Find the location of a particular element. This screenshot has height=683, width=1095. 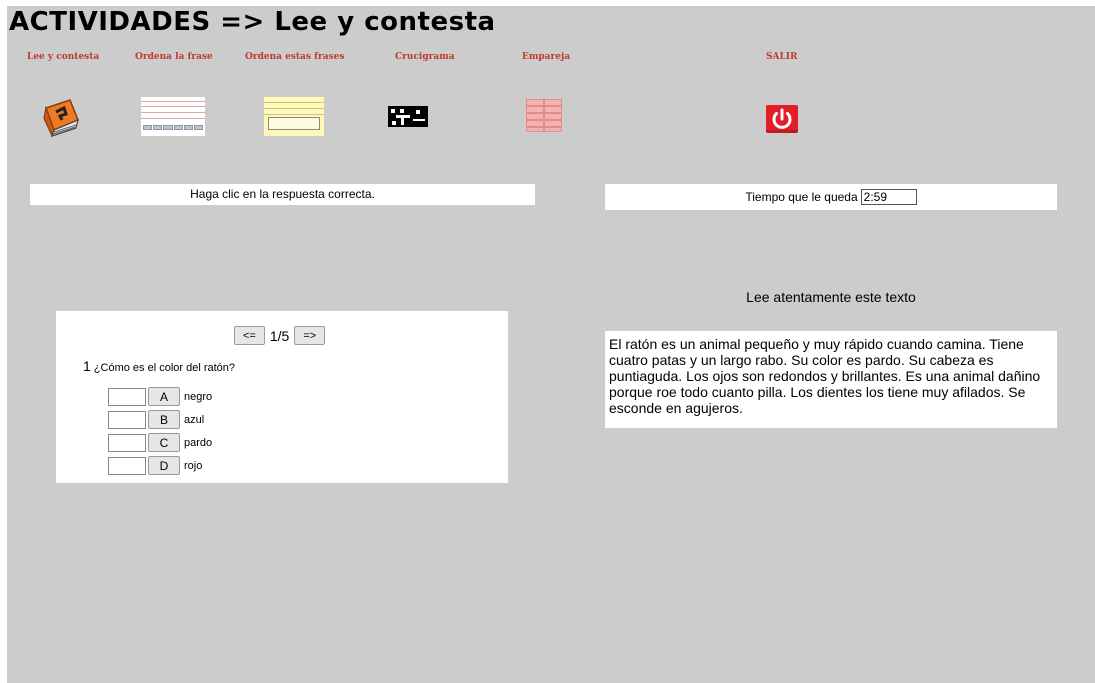

nav-crucigrama: Crucigrama is located at coordinates (425, 57).